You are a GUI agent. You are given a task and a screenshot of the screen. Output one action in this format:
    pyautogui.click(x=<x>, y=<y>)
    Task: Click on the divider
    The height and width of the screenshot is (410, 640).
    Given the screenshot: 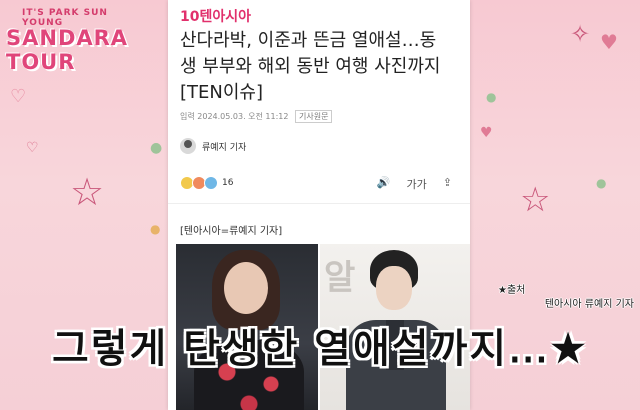 What is the action you would take?
    pyautogui.click(x=319, y=203)
    